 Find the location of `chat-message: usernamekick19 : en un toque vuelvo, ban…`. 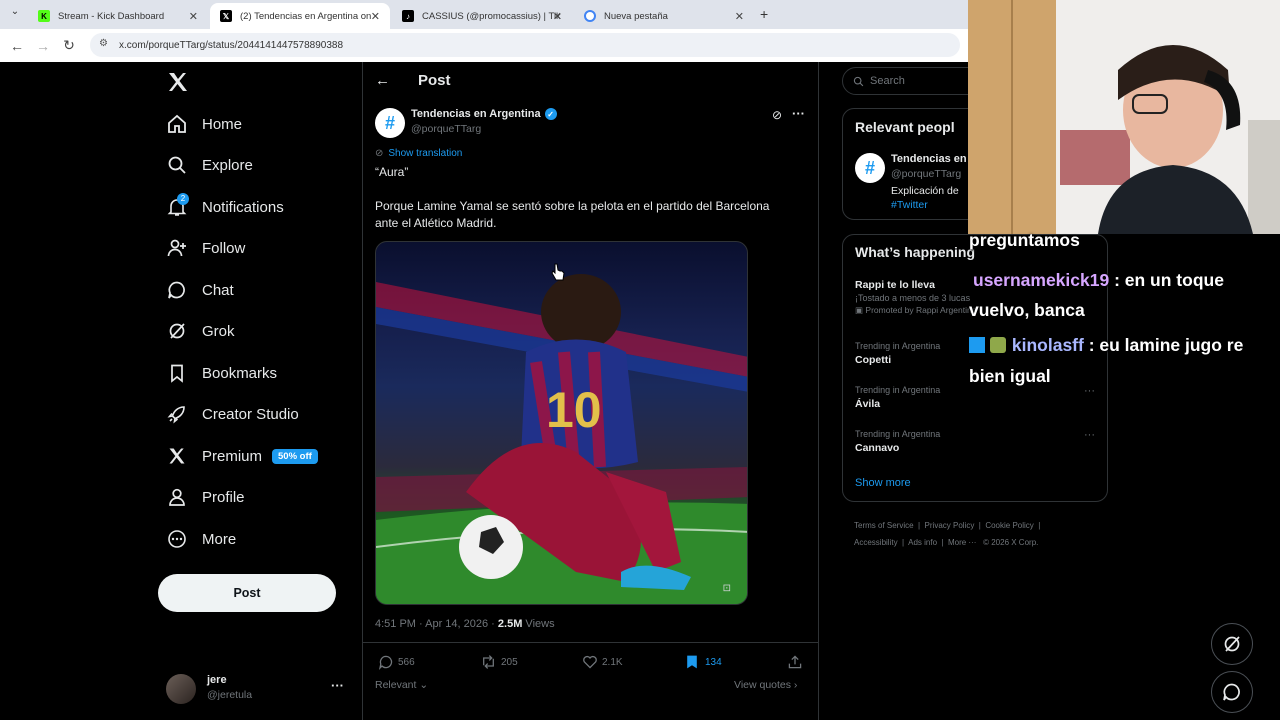

chat-message: usernamekick19 : en un toque vuelvo, ban… is located at coordinates (1121, 295).